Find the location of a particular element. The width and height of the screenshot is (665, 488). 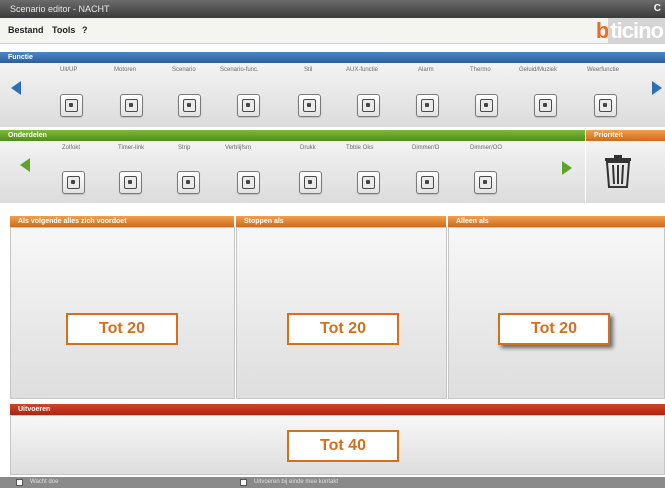

thermometer-icon is located at coordinates (486, 105).